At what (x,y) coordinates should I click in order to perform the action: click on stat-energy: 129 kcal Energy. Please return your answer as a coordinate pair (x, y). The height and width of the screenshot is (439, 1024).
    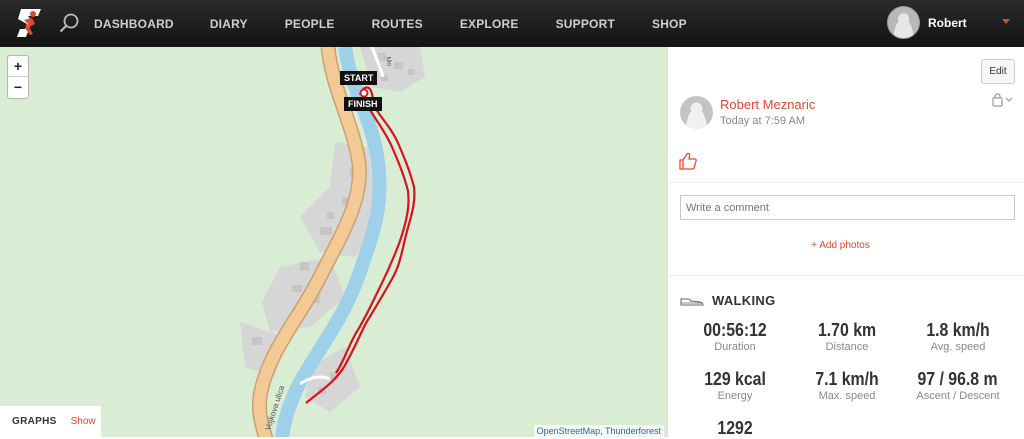
    Looking at the image, I should click on (735, 385).